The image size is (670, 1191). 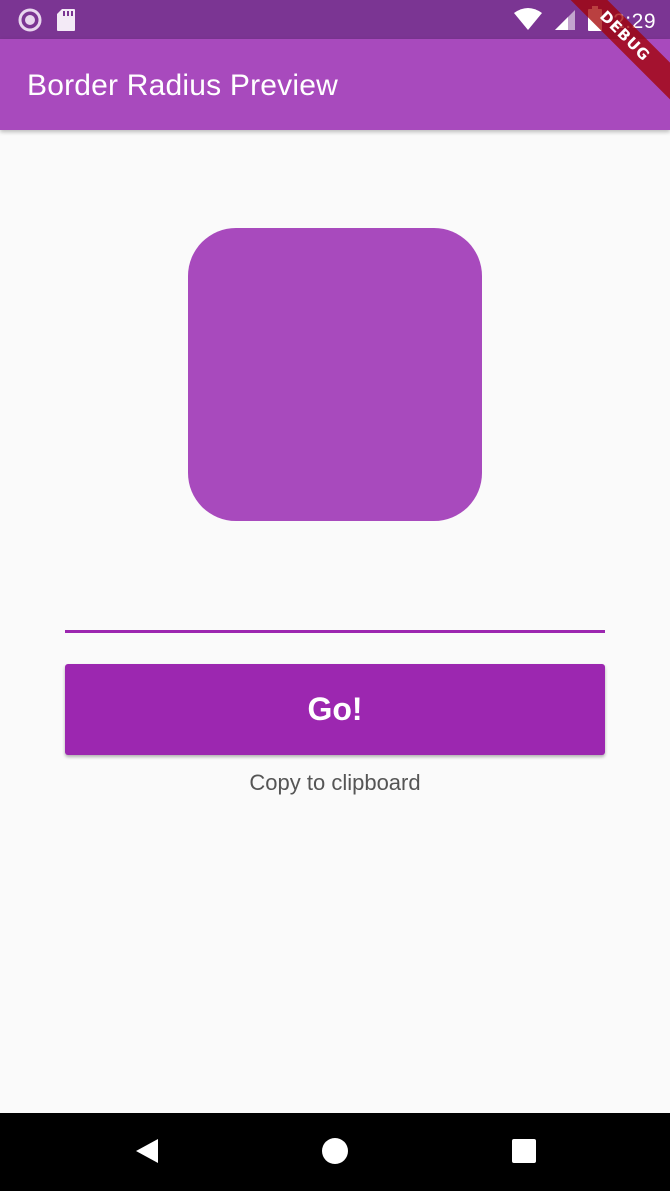 What do you see at coordinates (47, 22) in the screenshot?
I see `status-left-icons` at bounding box center [47, 22].